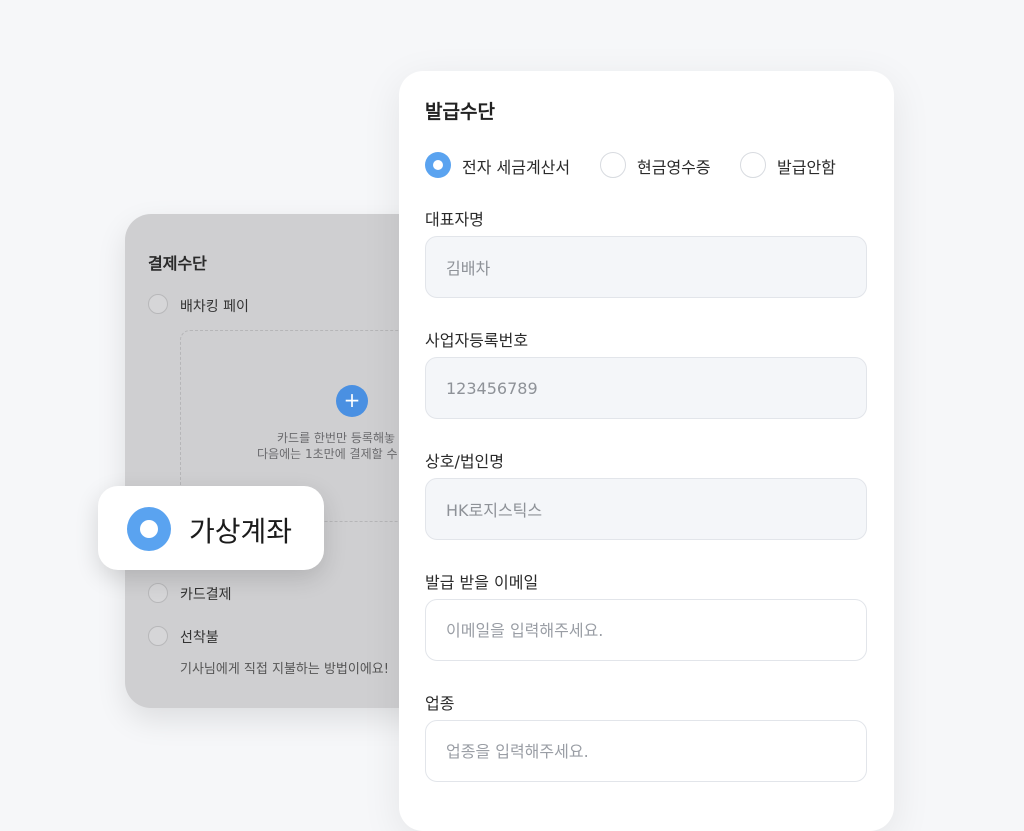 The width and height of the screenshot is (1024, 831). What do you see at coordinates (158, 636) in the screenshot?
I see `radio-prepaid-cod` at bounding box center [158, 636].